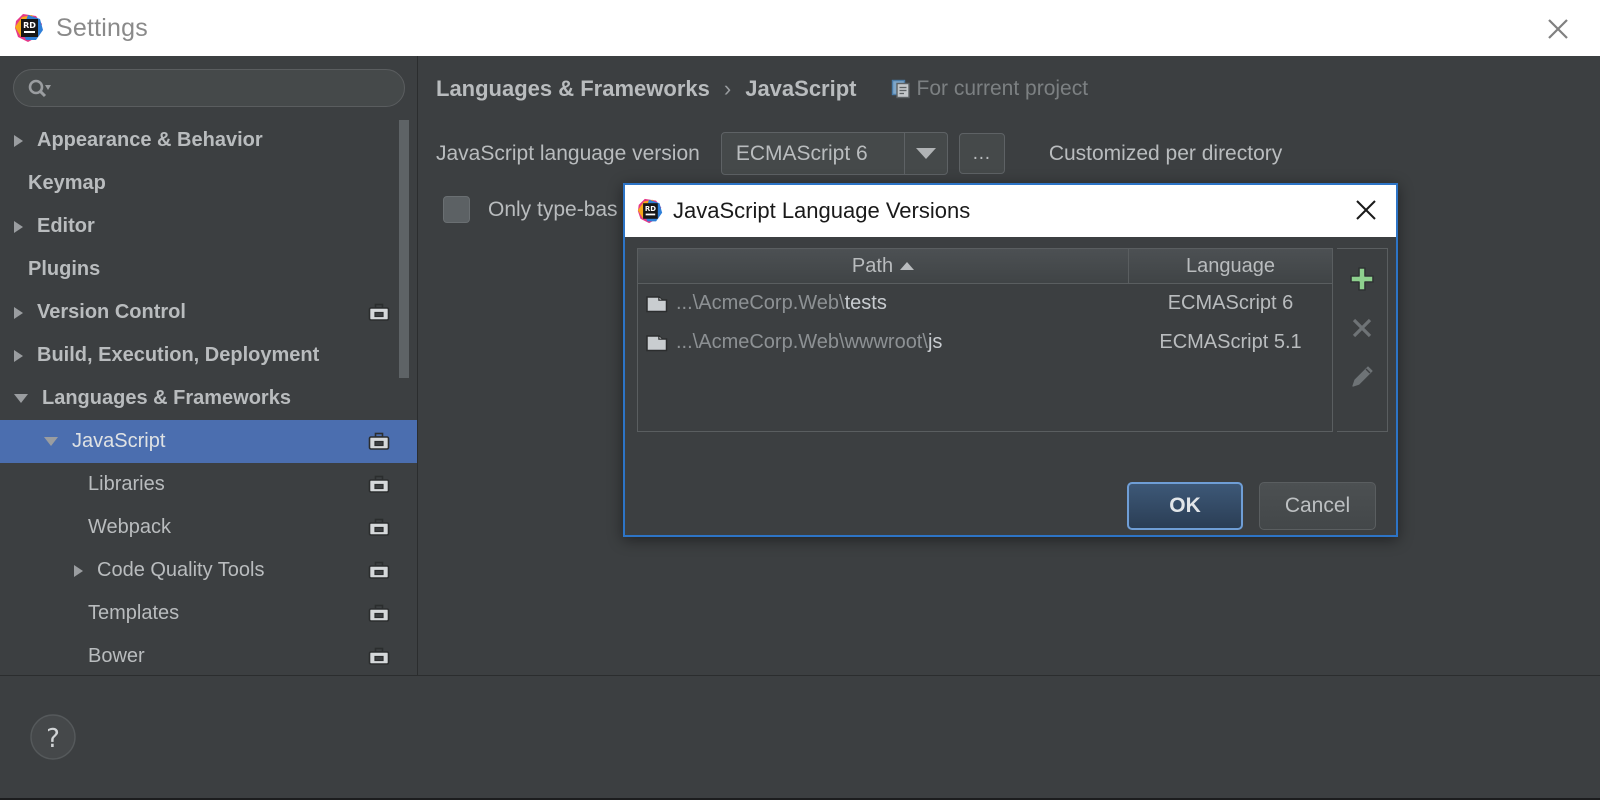 The width and height of the screenshot is (1600, 800). Describe the element at coordinates (209, 183) in the screenshot. I see `sidebar-item-keymap: Keymap` at that location.